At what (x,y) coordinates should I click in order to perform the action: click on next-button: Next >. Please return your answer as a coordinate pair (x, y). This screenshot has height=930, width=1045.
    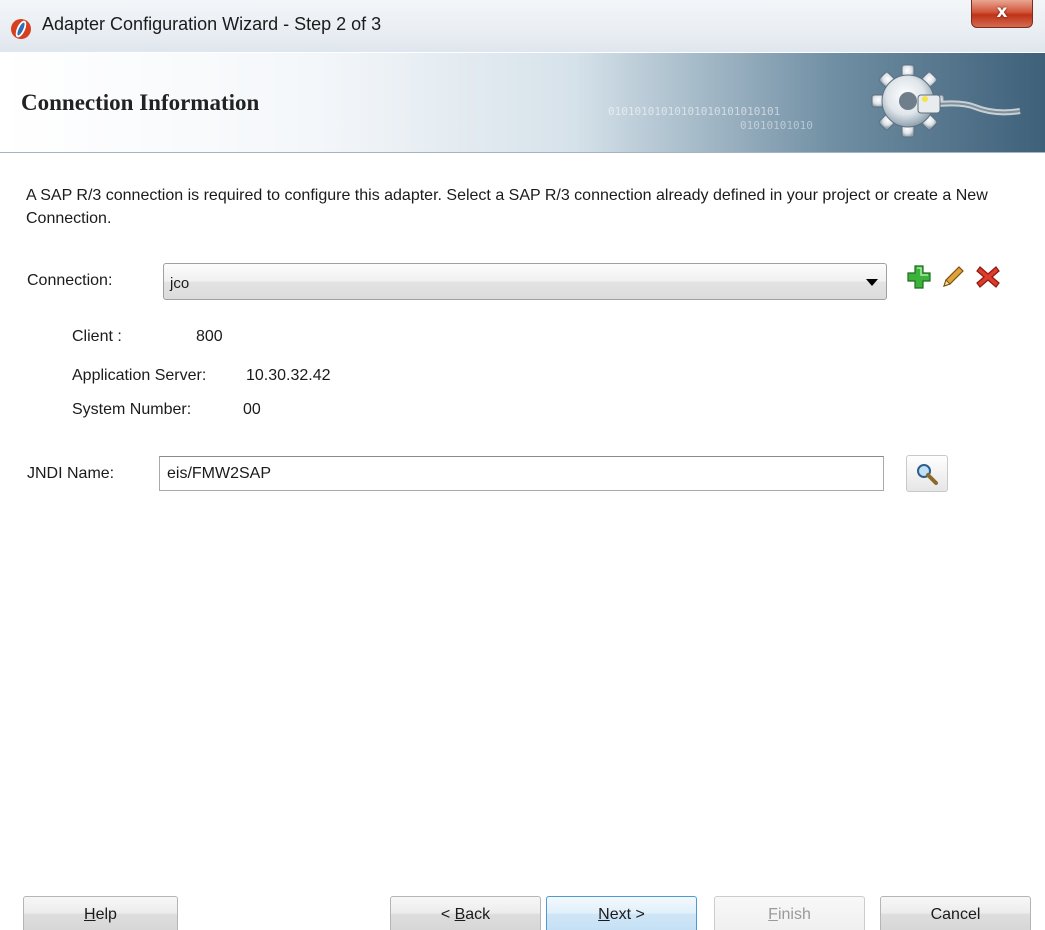
    Looking at the image, I should click on (621, 913).